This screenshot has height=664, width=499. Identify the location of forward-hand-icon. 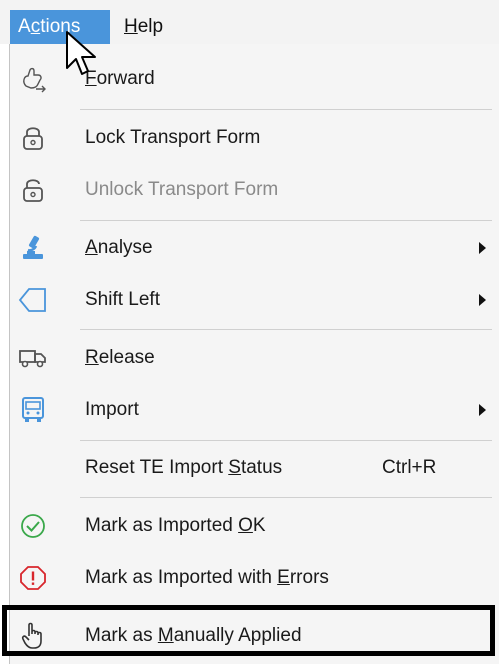
(33, 79).